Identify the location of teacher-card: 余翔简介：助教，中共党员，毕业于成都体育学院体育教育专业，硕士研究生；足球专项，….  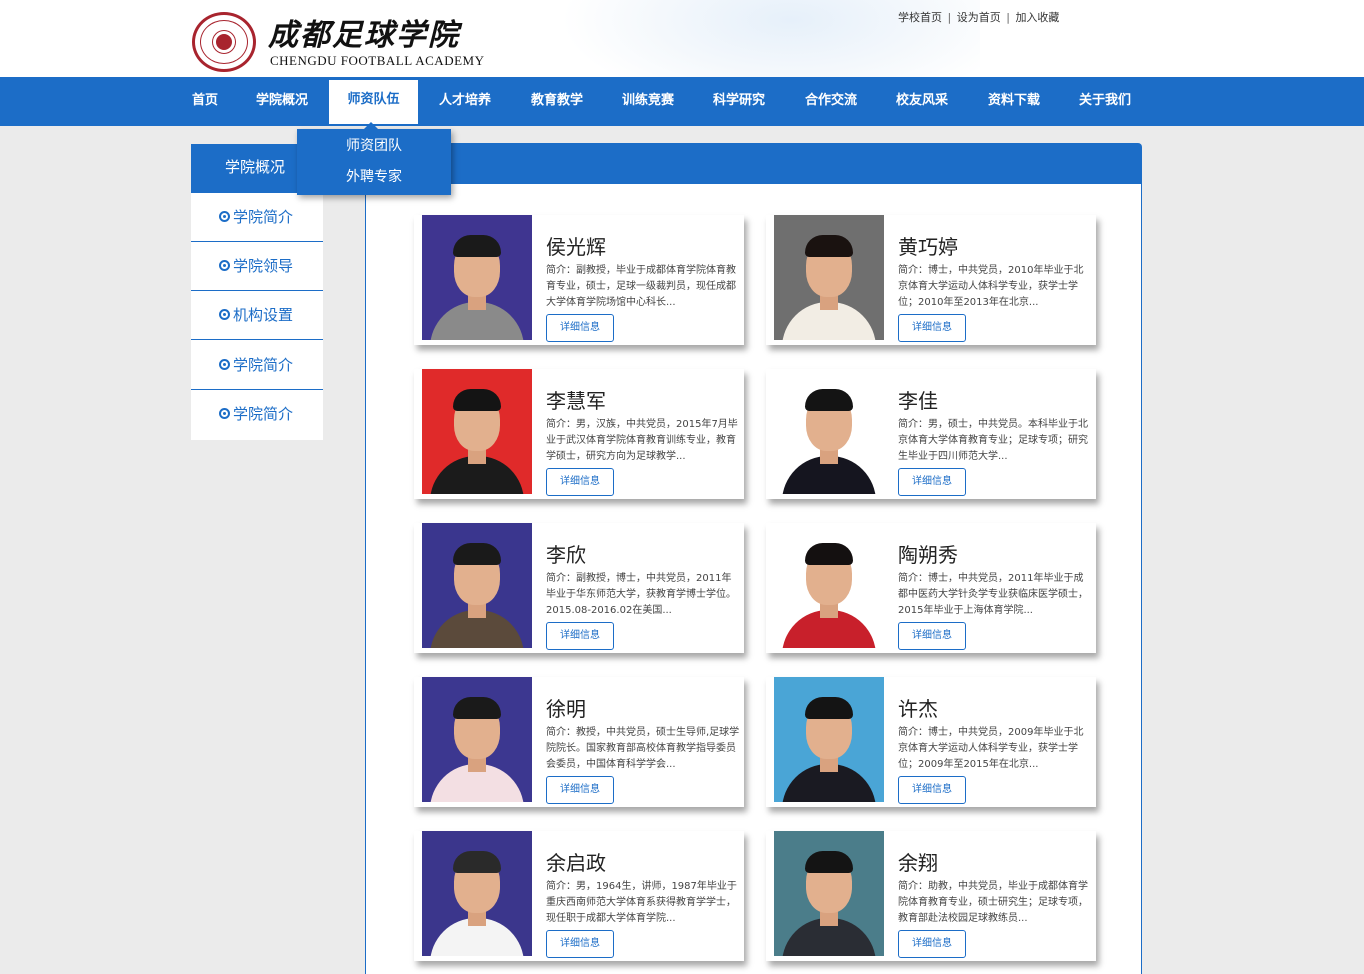
(931, 896).